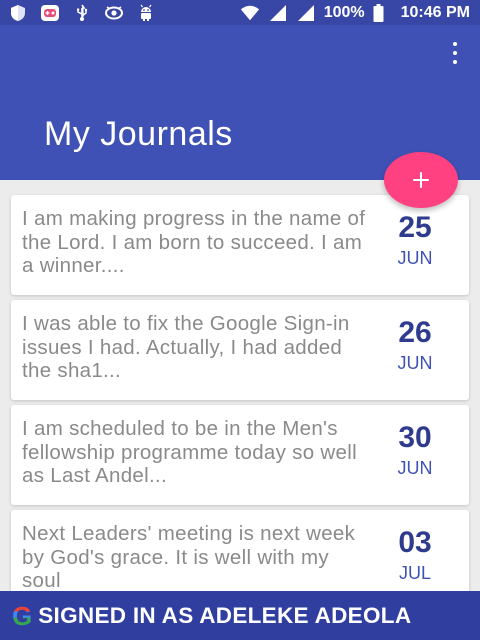 The image size is (480, 640). I want to click on signin-status-text: SIGNED IN AS ADELEKE ADEOLA, so click(225, 615).